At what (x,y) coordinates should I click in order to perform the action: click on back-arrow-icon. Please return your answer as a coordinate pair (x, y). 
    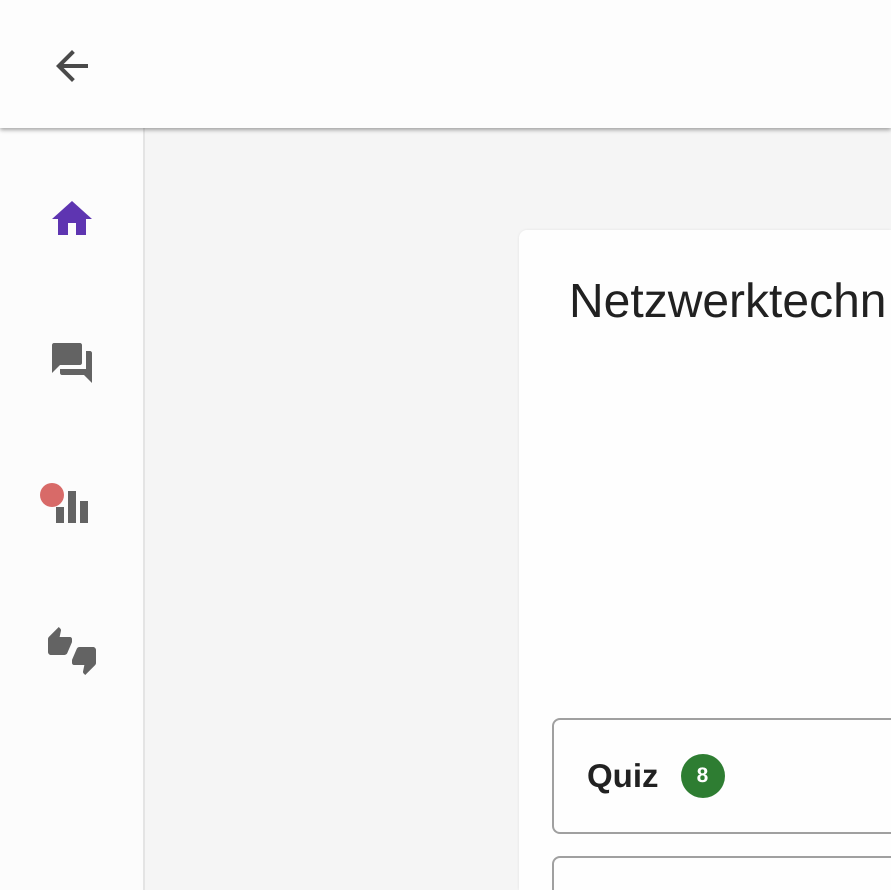
    Looking at the image, I should click on (72, 66).